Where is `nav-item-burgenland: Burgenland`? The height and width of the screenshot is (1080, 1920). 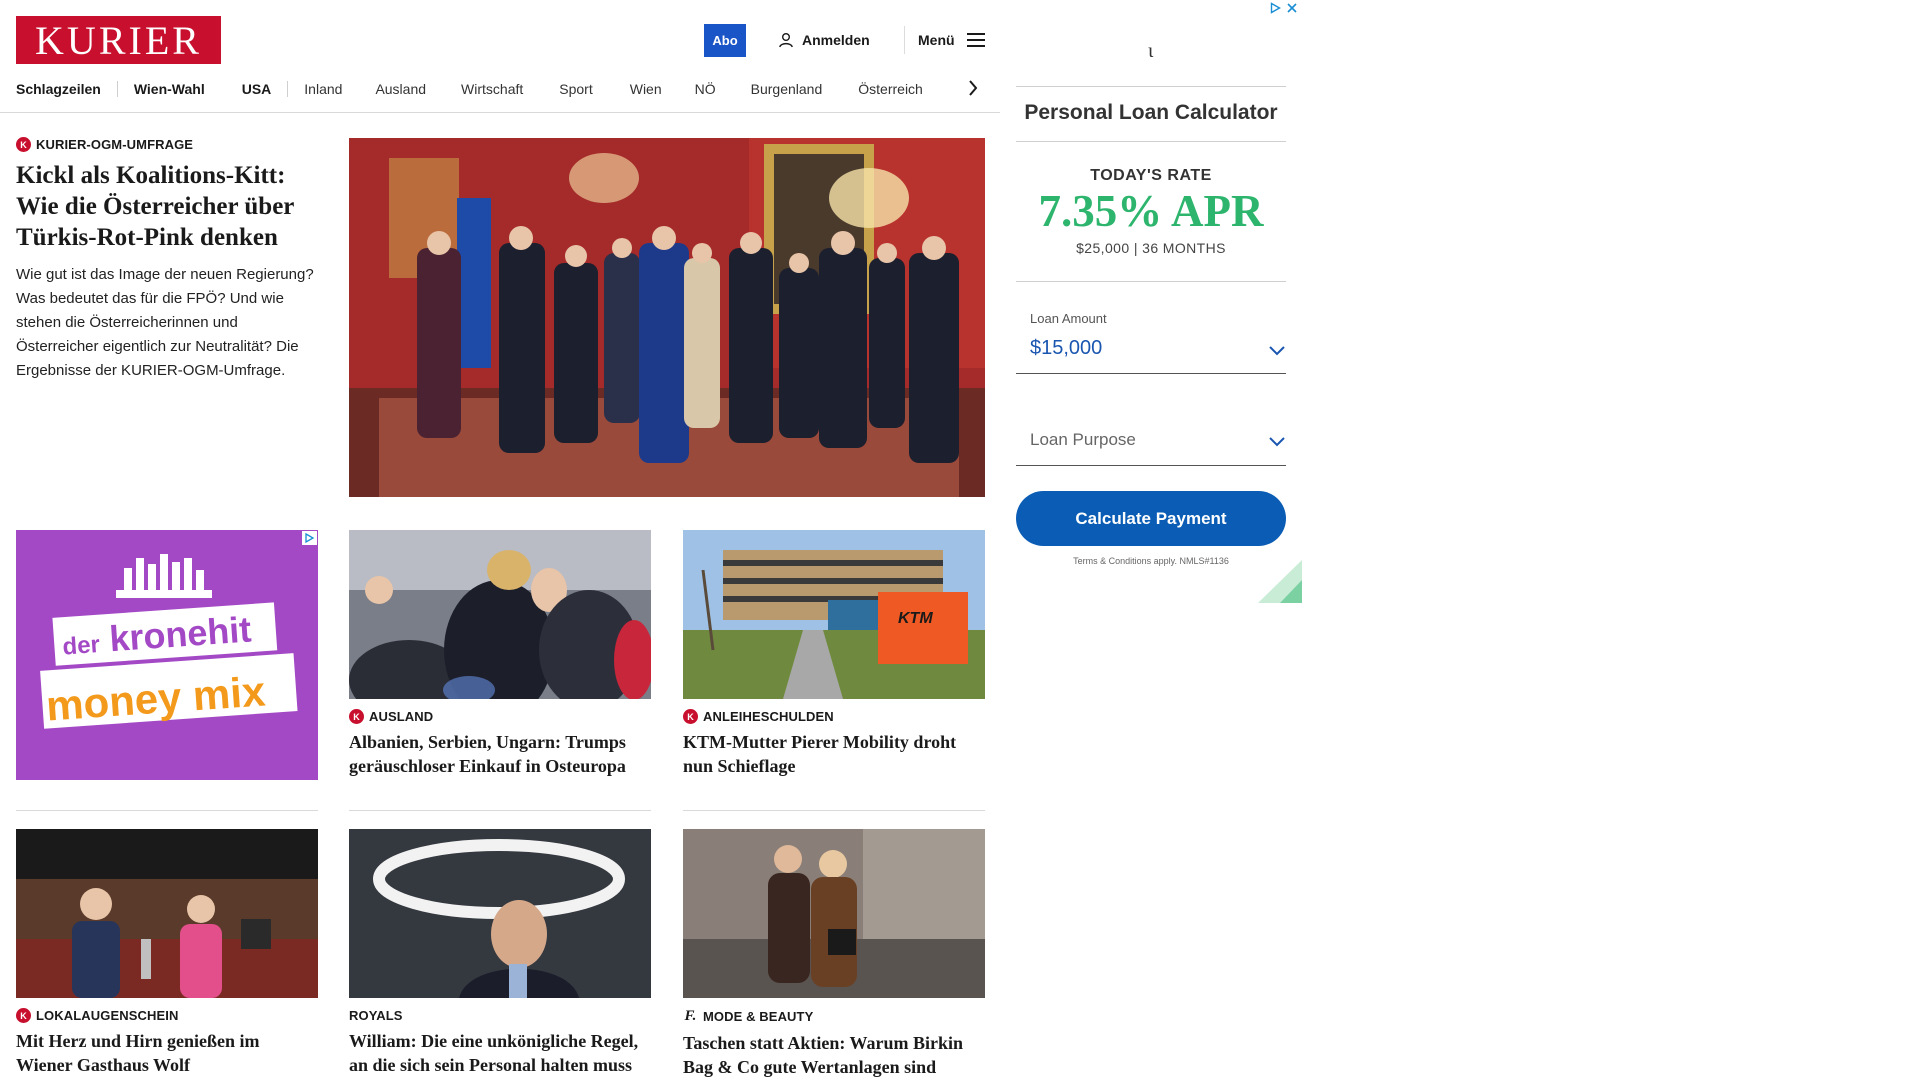 nav-item-burgenland: Burgenland is located at coordinates (787, 89).